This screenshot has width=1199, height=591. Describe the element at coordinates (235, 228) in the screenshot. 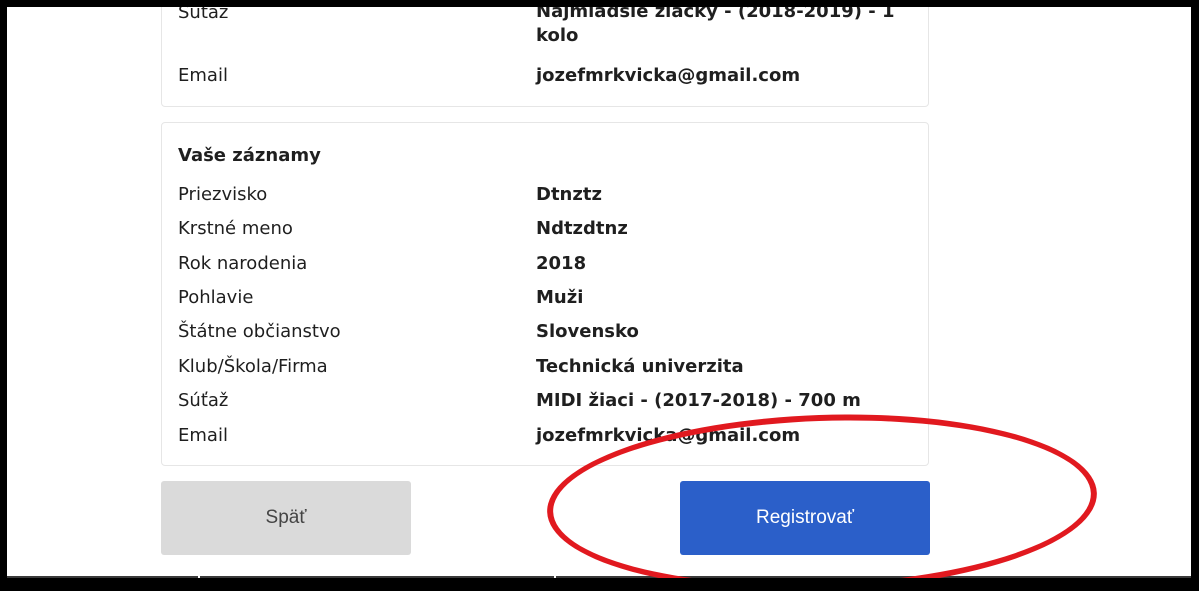

I see `detail-label: Krstné meno` at that location.